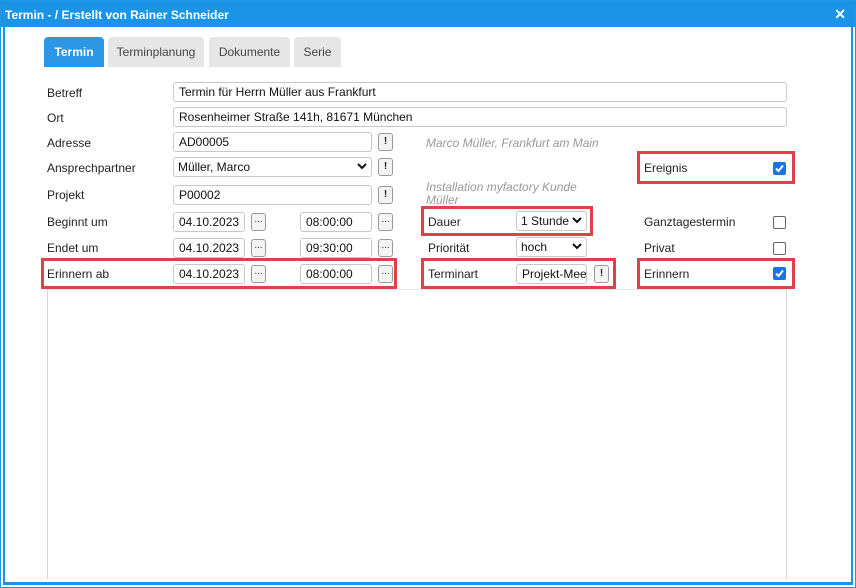 This screenshot has width=856, height=588. What do you see at coordinates (385, 167) in the screenshot?
I see `ansprechpartner-lookup-button: !` at bounding box center [385, 167].